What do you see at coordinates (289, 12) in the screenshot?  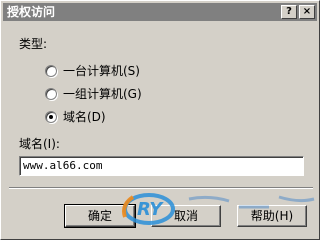 I see `title-help-button: ?` at bounding box center [289, 12].